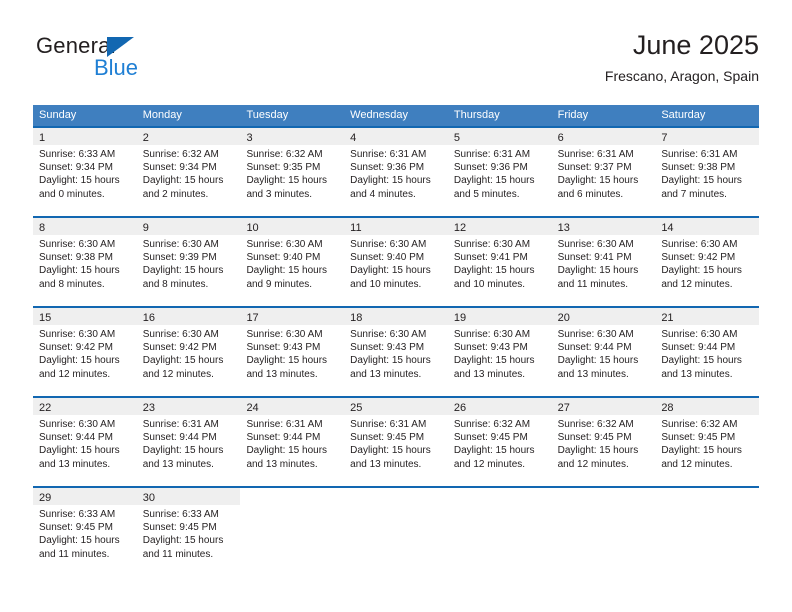  I want to click on triangle-logo-icon, so click(120, 47).